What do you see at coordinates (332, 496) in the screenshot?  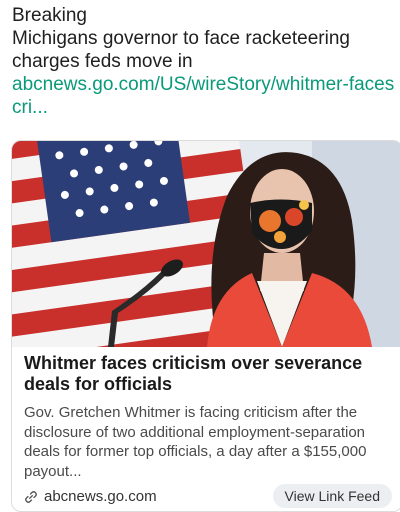 I see `view-link-feed-button: View Link Feed` at bounding box center [332, 496].